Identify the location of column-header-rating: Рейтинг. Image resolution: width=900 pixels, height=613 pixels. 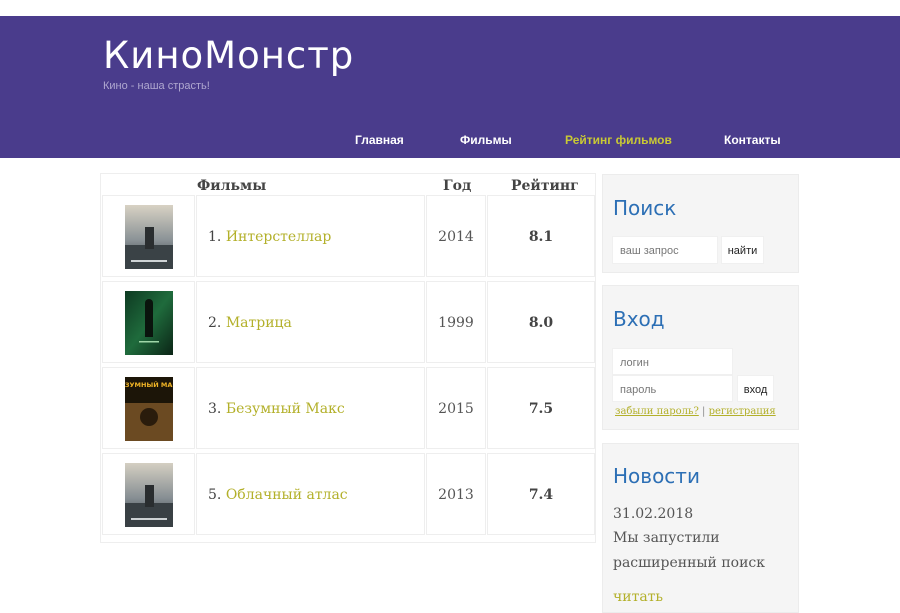
(545, 186).